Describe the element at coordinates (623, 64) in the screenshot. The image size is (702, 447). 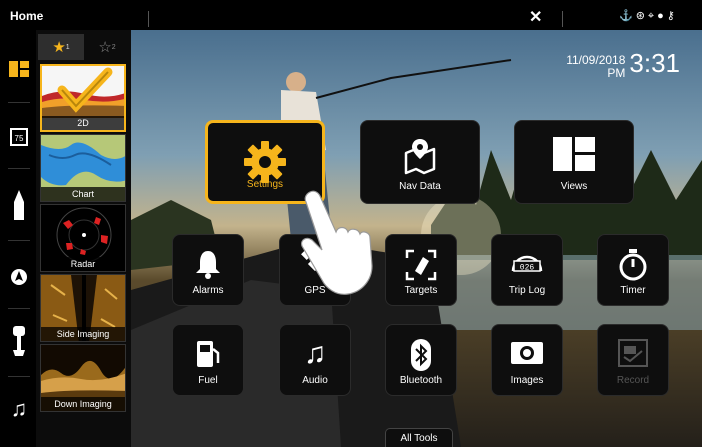
I see `clock: 11/09/2018 PM 3:31` at that location.